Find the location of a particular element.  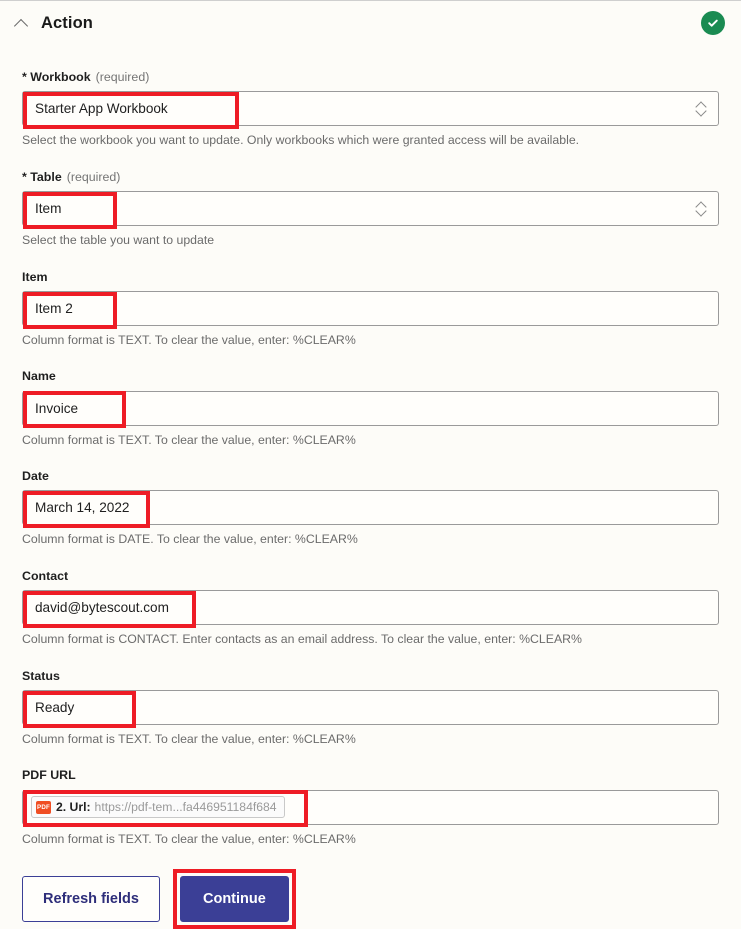

form-actions: Refresh fields Continue is located at coordinates (370, 899).